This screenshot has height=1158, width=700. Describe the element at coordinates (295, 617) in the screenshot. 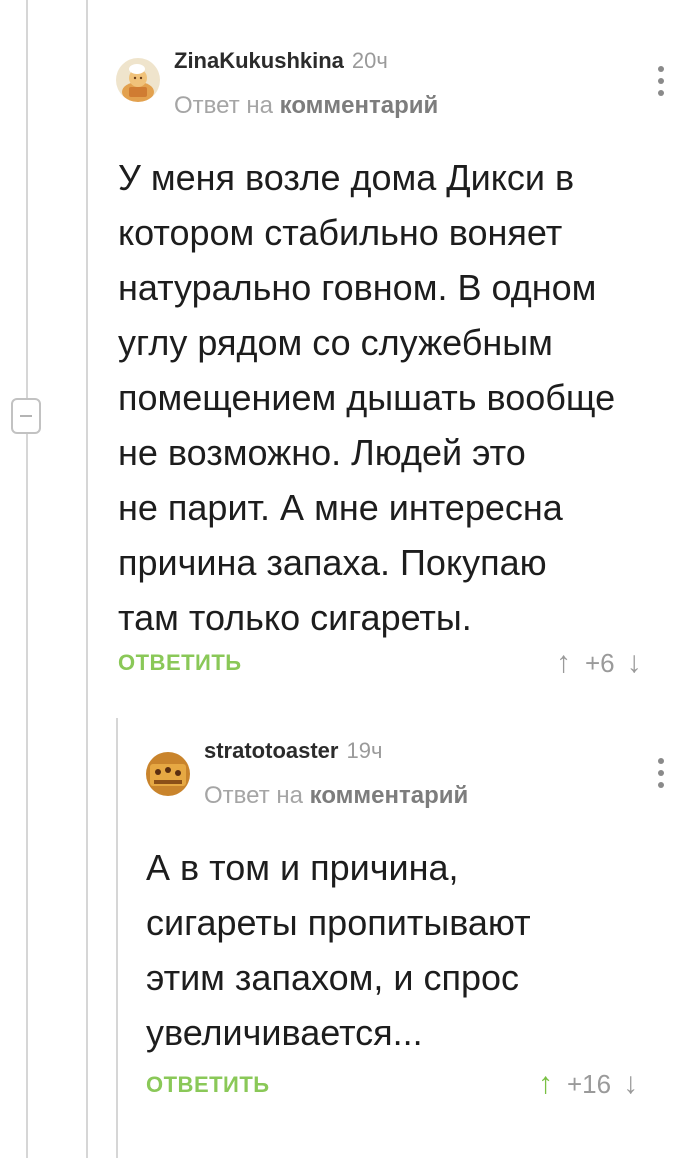

I see `comment-body-line: там только сигареты.` at that location.